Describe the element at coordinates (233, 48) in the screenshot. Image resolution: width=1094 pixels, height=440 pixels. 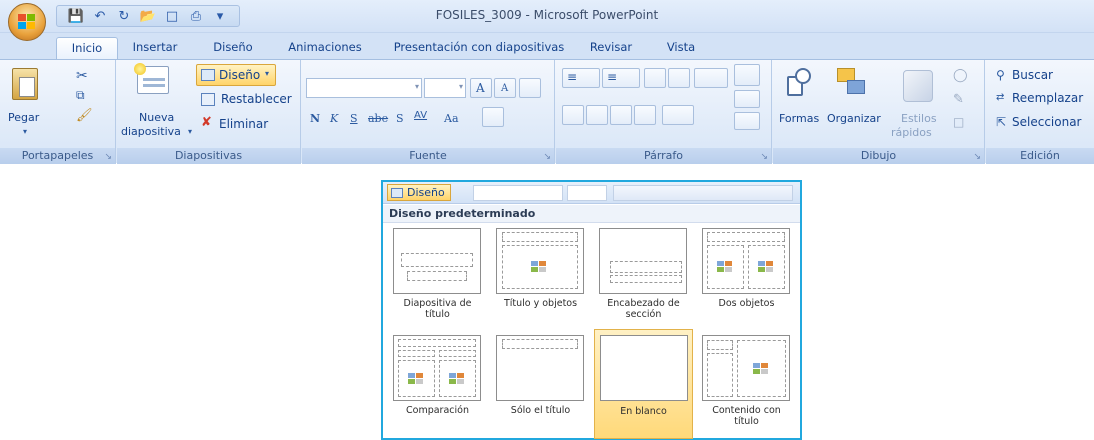
I see `tab-diseno: Diseño` at that location.